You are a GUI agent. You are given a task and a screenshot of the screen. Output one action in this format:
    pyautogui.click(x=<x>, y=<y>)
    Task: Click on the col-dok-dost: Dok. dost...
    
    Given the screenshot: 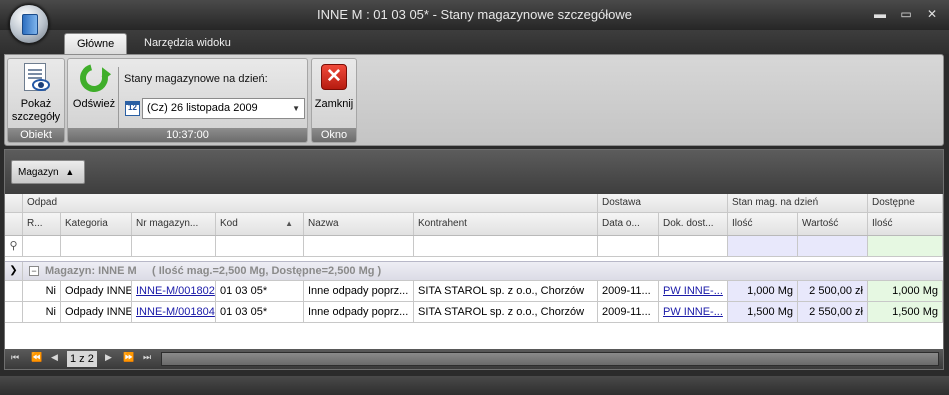 What is the action you would take?
    pyautogui.click(x=693, y=224)
    